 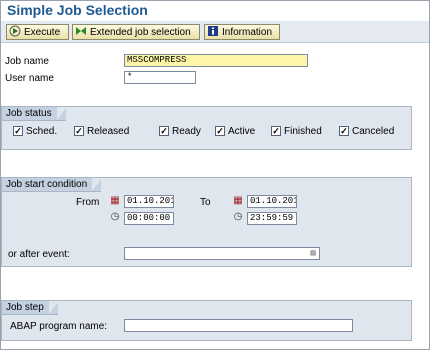 I want to click on execute-button: Execute, so click(x=37, y=32).